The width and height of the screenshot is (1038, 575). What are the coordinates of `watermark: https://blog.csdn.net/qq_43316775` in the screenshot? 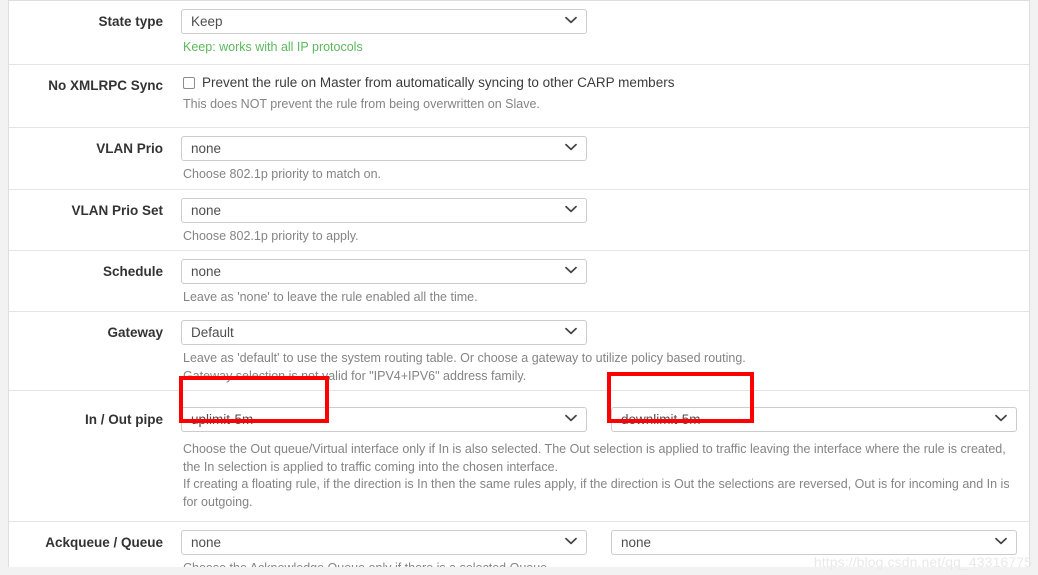 It's located at (922, 562).